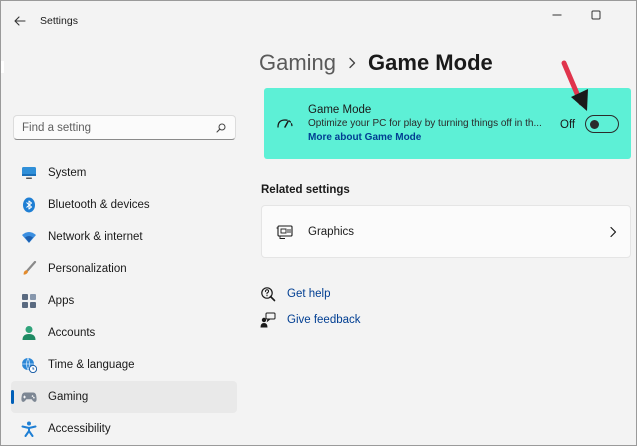 This screenshot has width=637, height=446. I want to click on related-settings-heading: Related settings, so click(305, 190).